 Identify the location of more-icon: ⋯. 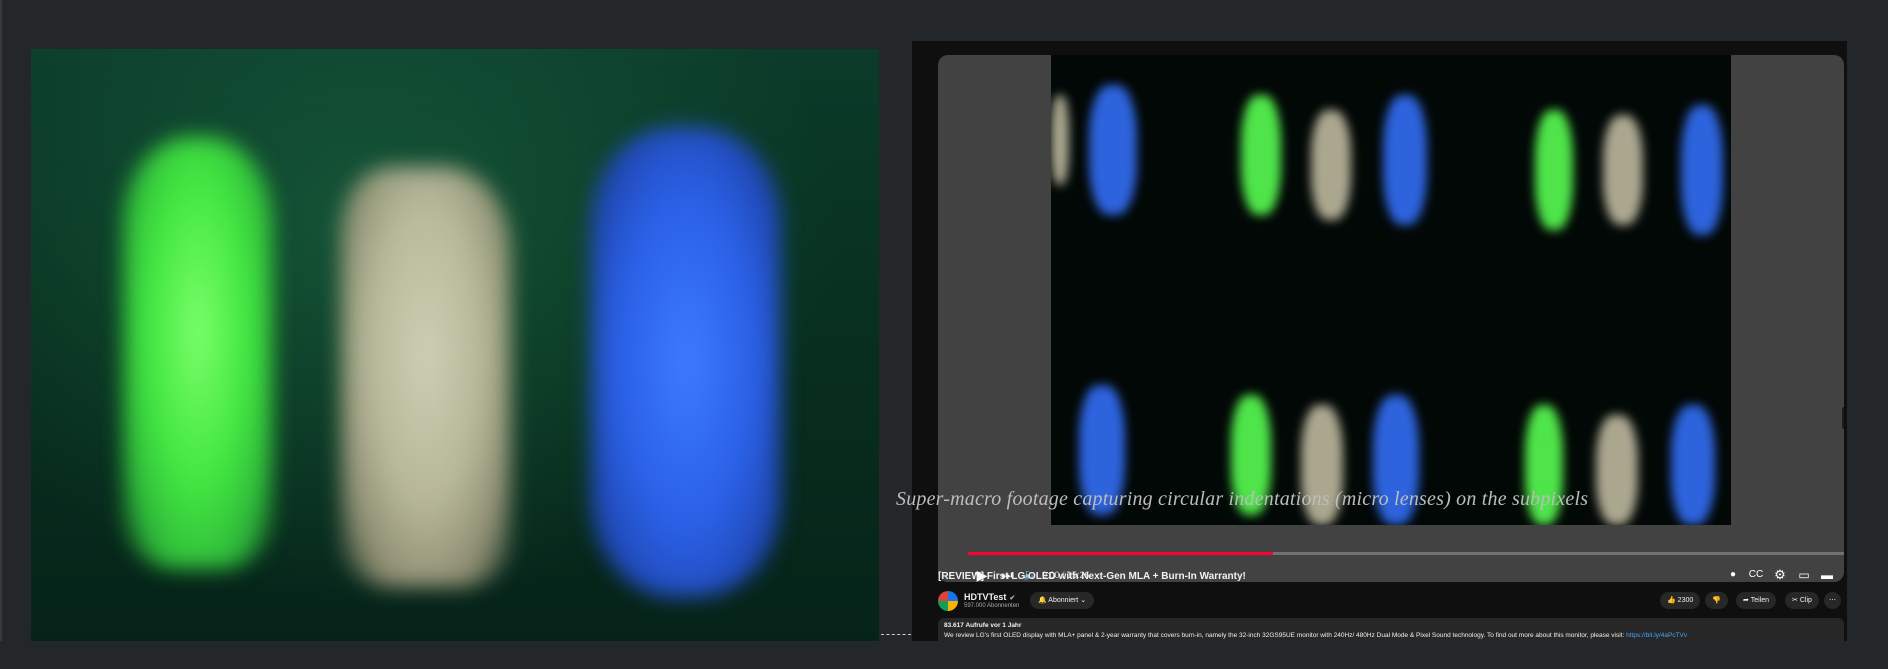
(1832, 600).